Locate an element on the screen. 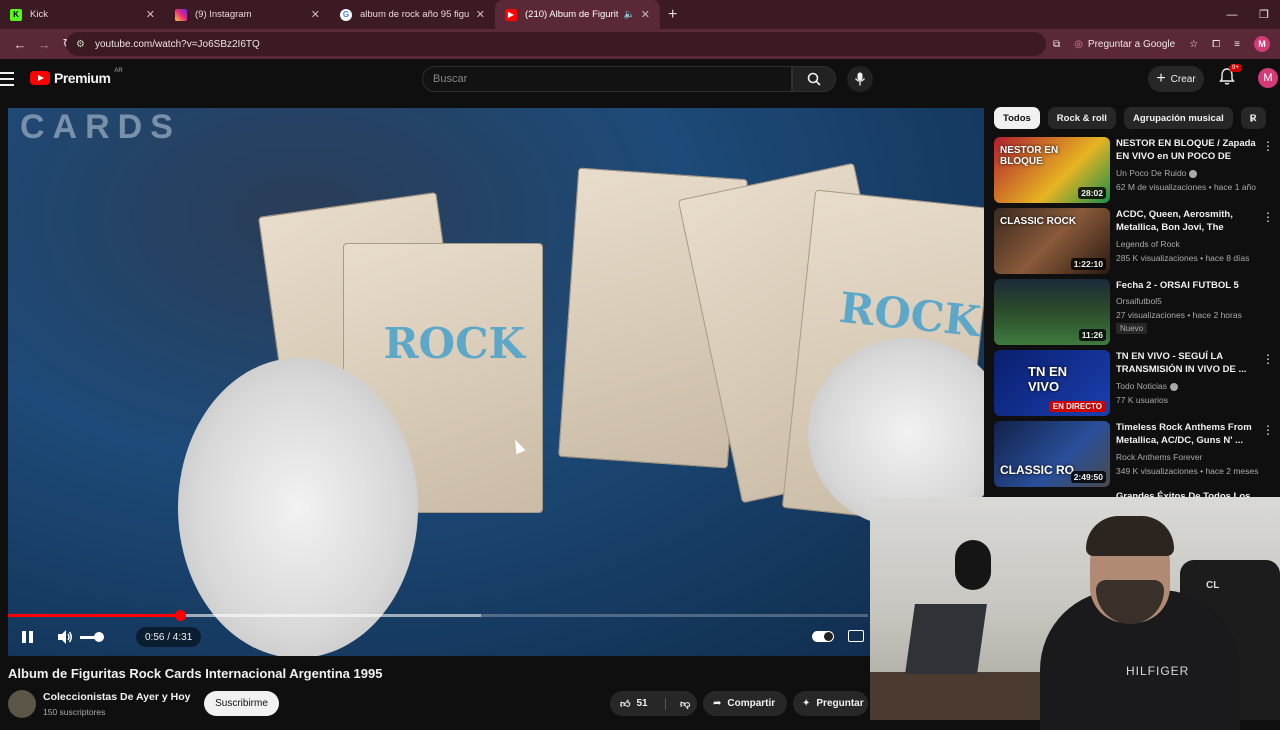 This screenshot has height=730, width=1280. channel-avatar is located at coordinates (22, 704).